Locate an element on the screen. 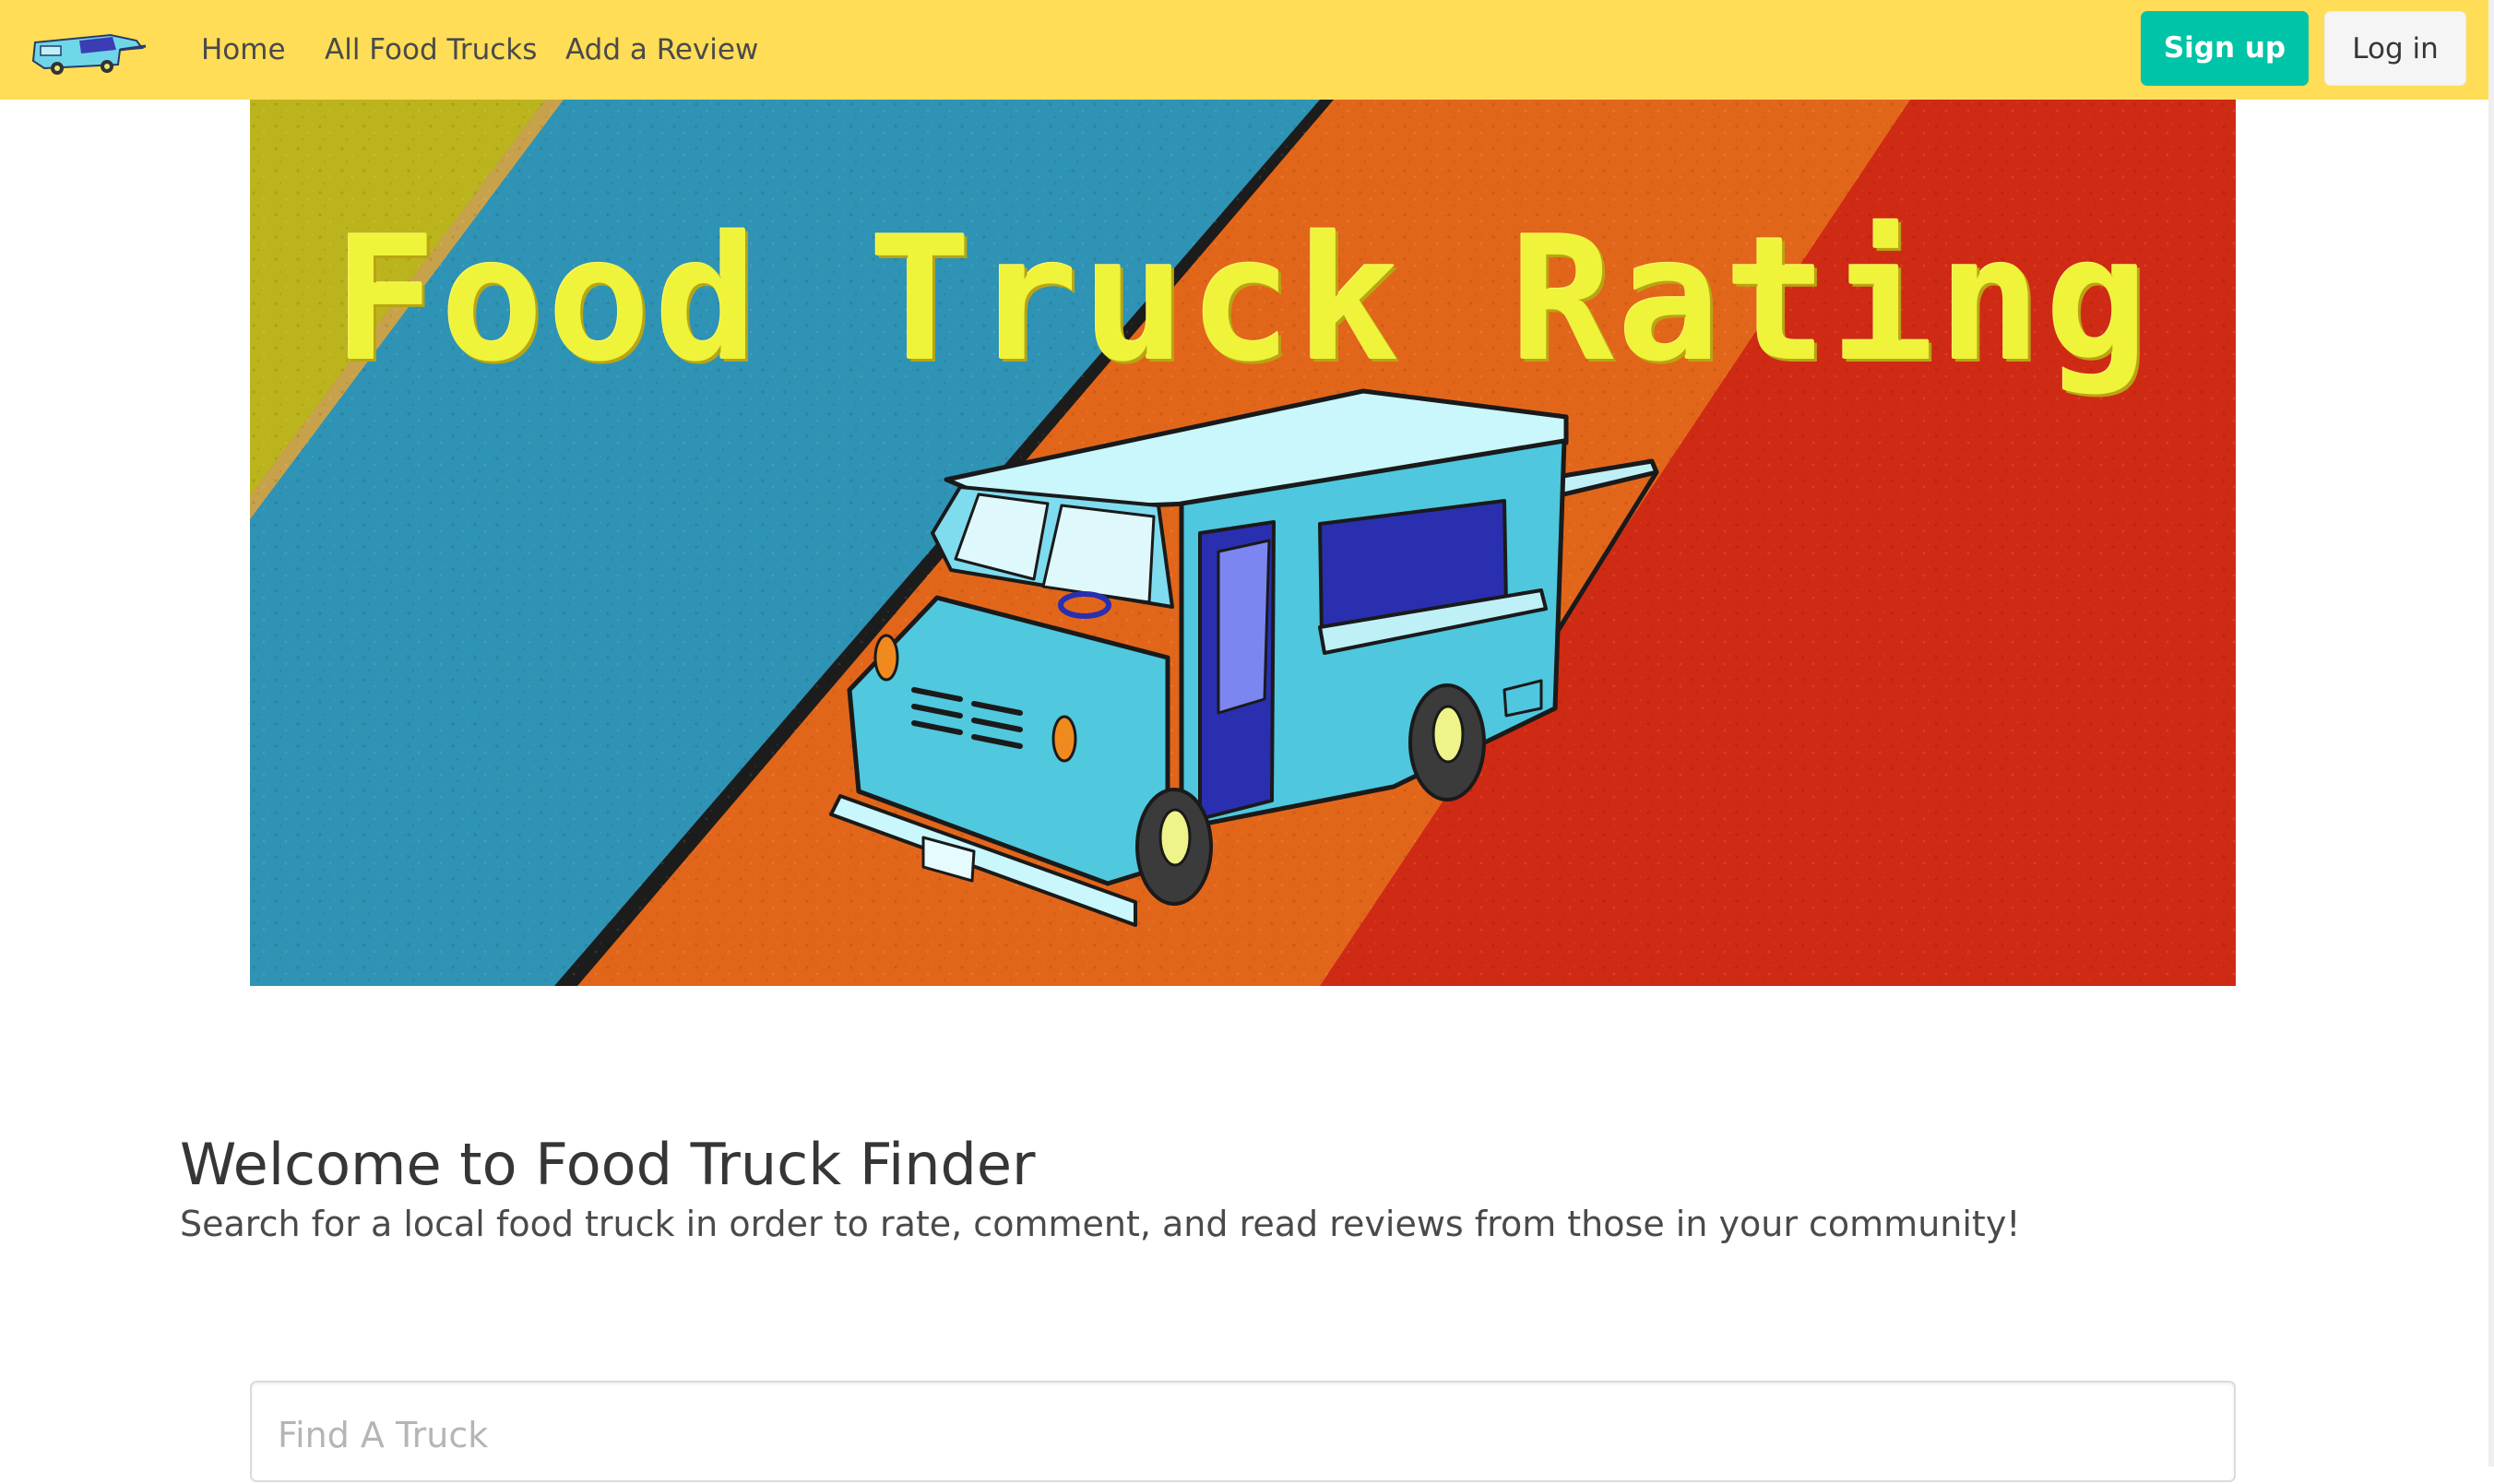 The width and height of the screenshot is (2494, 1484). page-scrollbar is located at coordinates (2491, 733).